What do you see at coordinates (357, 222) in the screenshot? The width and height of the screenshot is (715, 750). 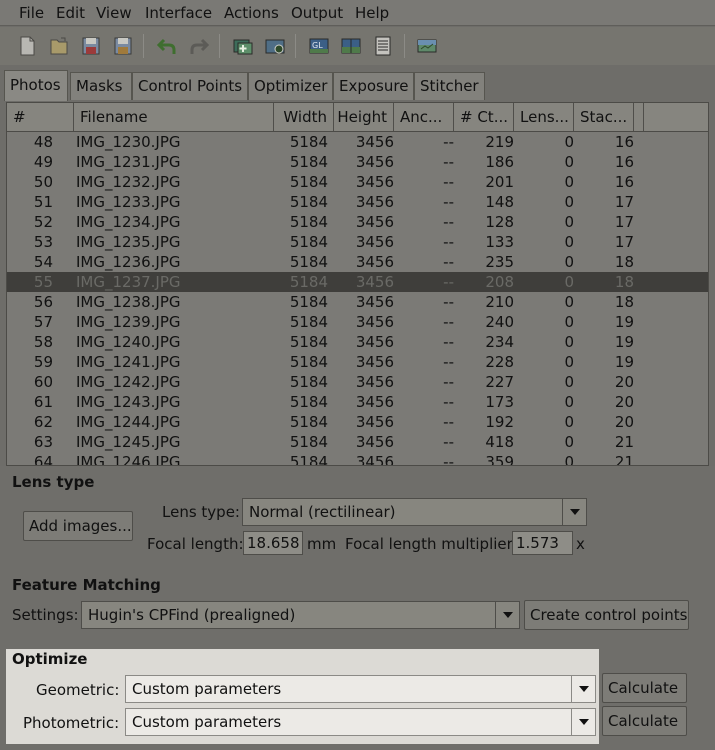 I see `table-row: 52 IMG_1234.JPG 5184 3456 -- 128 0 17` at bounding box center [357, 222].